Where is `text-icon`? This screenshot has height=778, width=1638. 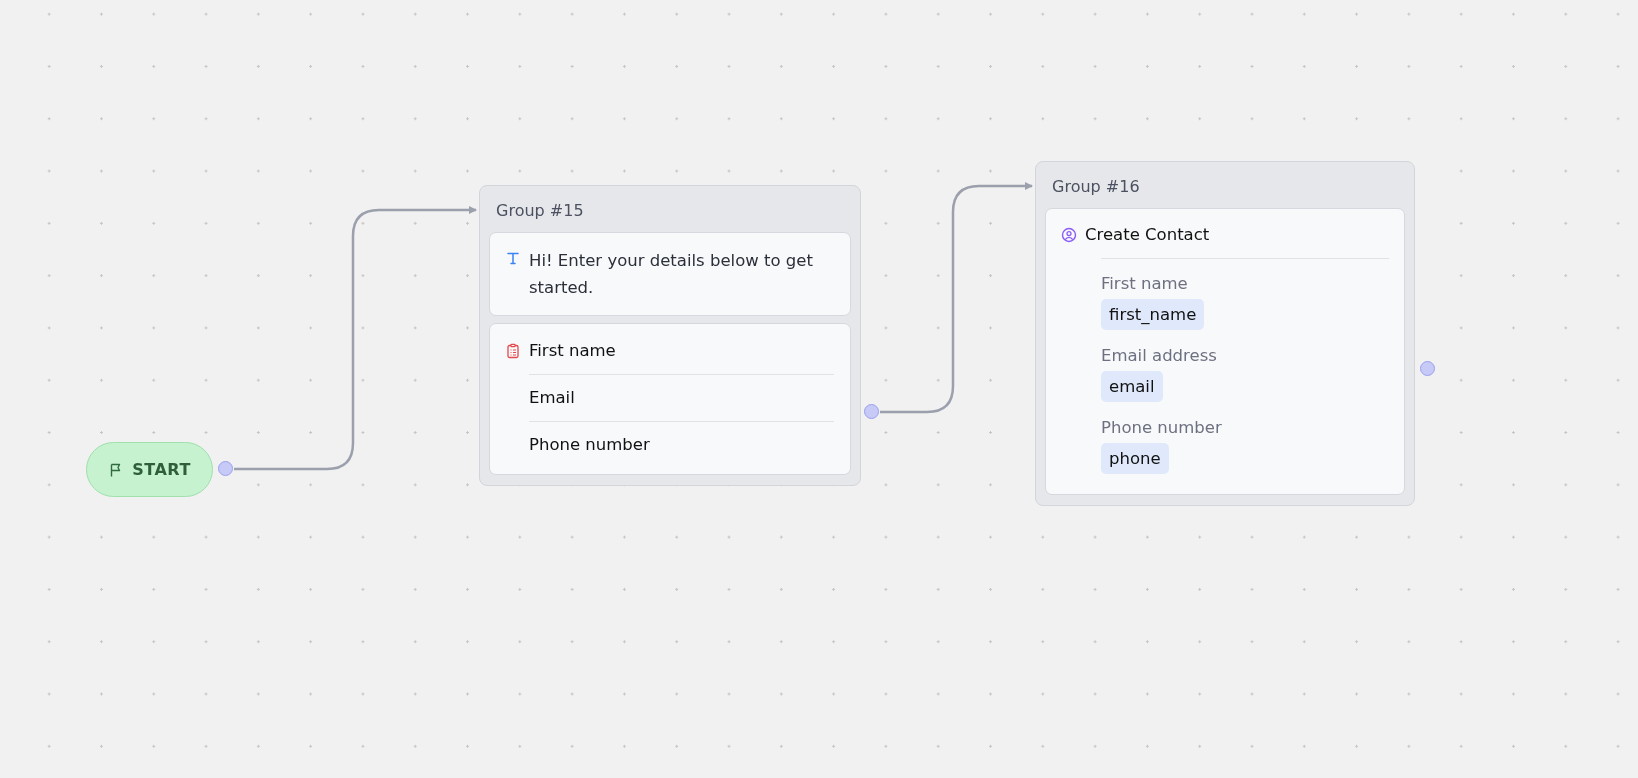 text-icon is located at coordinates (513, 258).